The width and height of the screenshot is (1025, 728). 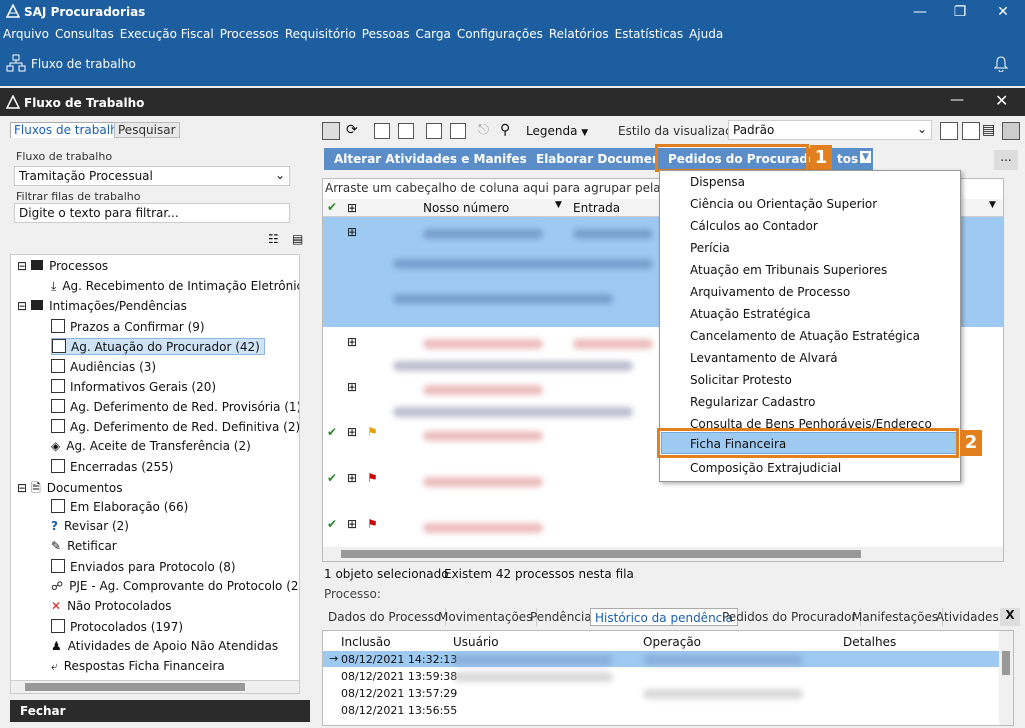 I want to click on header-entrada: Entrada, so click(x=596, y=208).